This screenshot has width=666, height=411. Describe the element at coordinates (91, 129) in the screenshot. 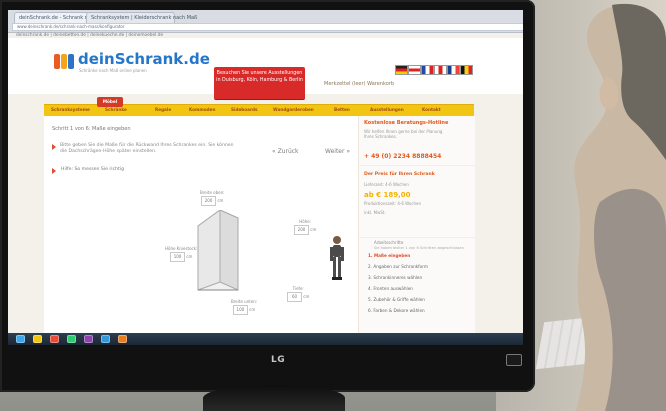

I see `step-title: Schritt 1 von 6: Maße eingeben` at that location.